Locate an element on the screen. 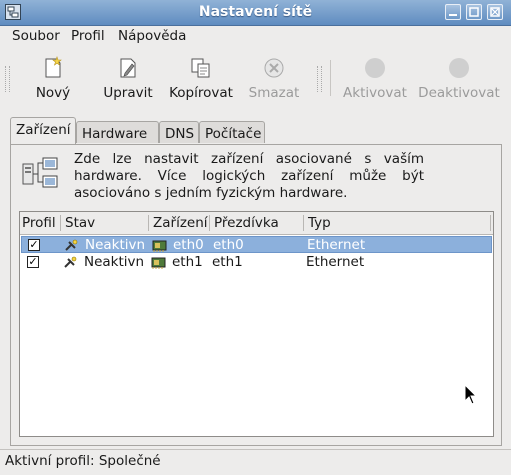 The width and height of the screenshot is (511, 475). new-button: Nový is located at coordinates (53, 80).